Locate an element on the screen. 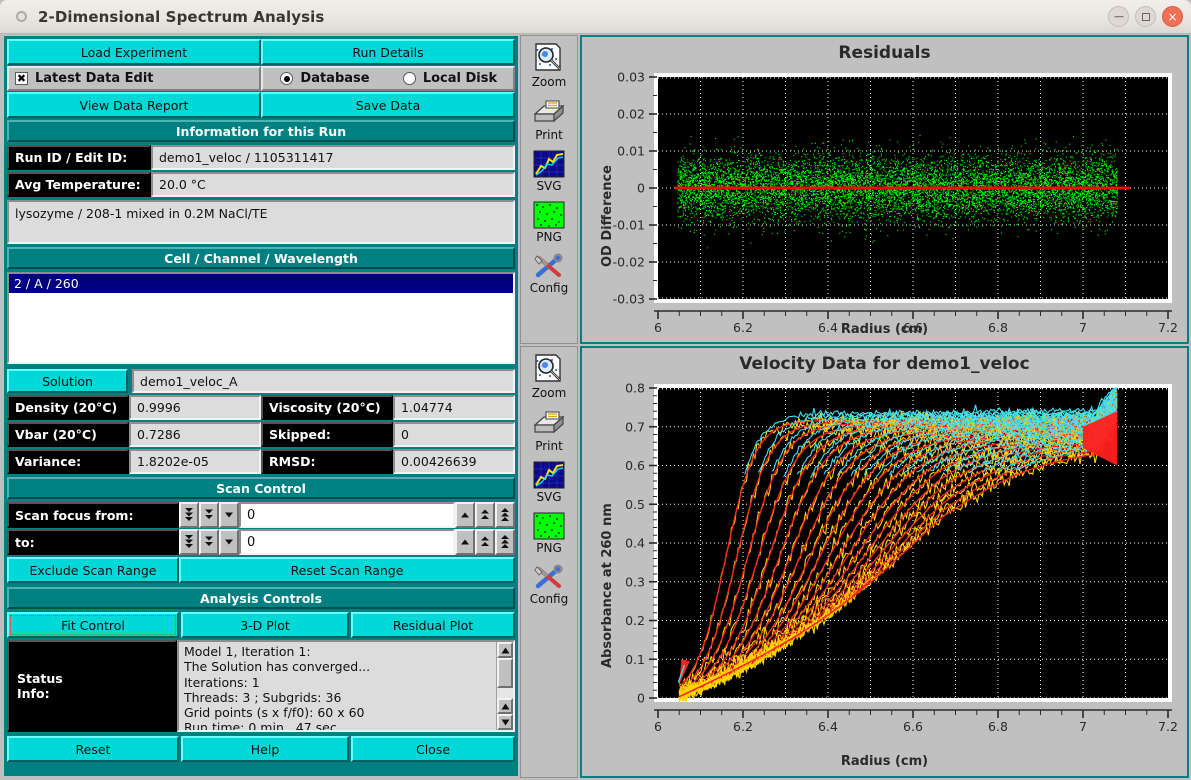 Image resolution: width=1191 pixels, height=780 pixels. minimize-button is located at coordinates (1118, 16).